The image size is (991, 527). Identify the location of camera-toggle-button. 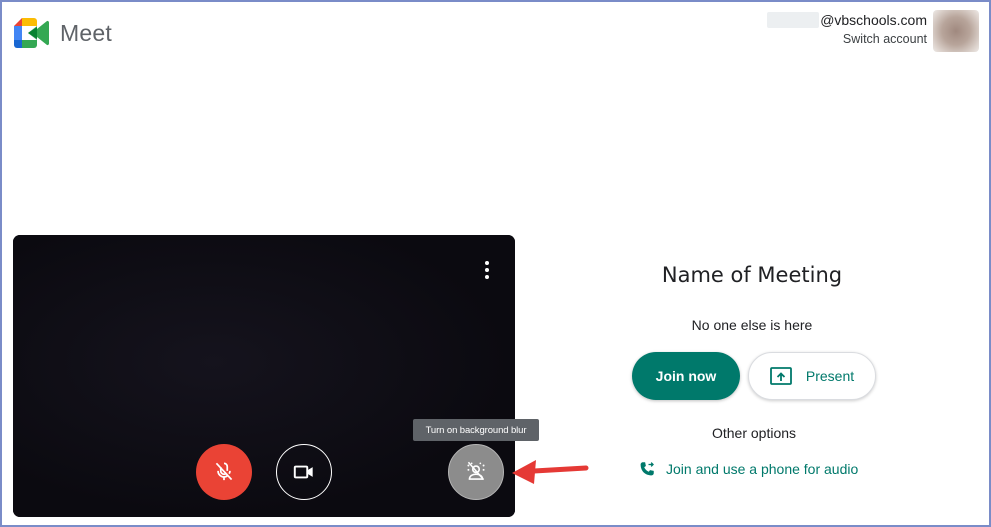
(304, 472).